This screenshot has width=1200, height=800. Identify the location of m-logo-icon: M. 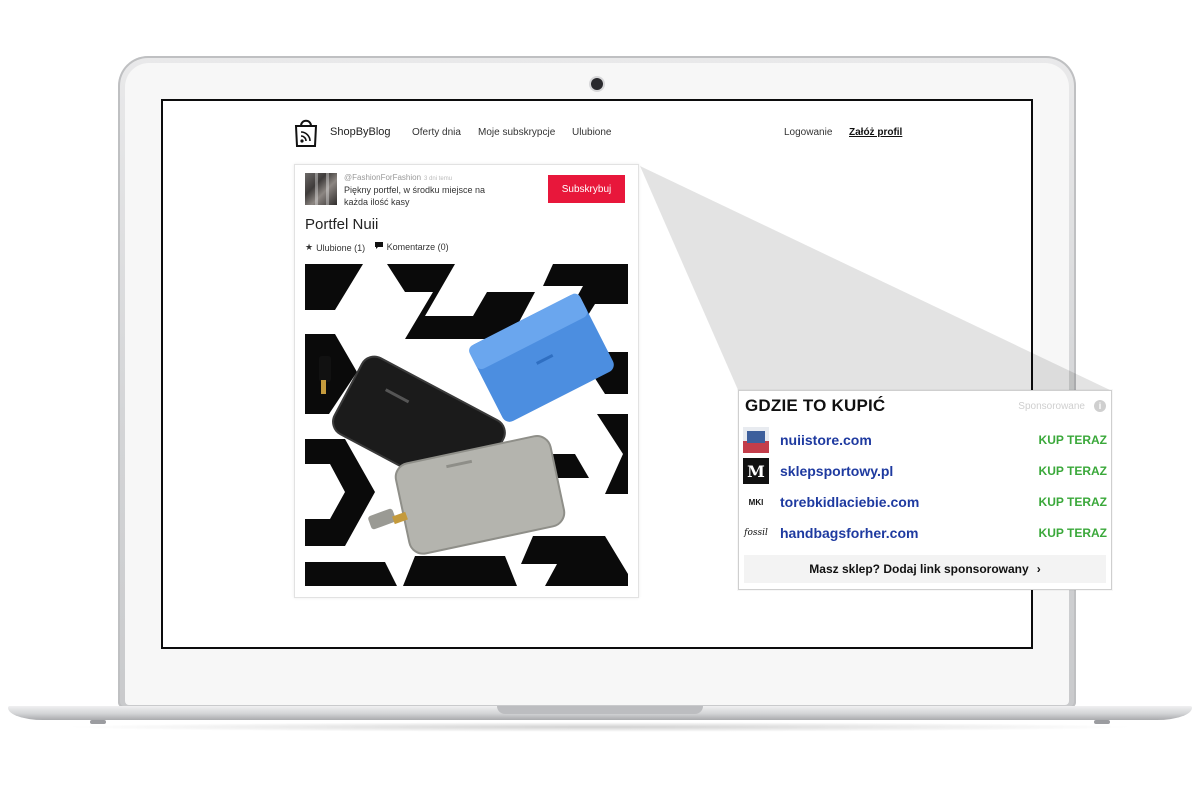
(756, 471).